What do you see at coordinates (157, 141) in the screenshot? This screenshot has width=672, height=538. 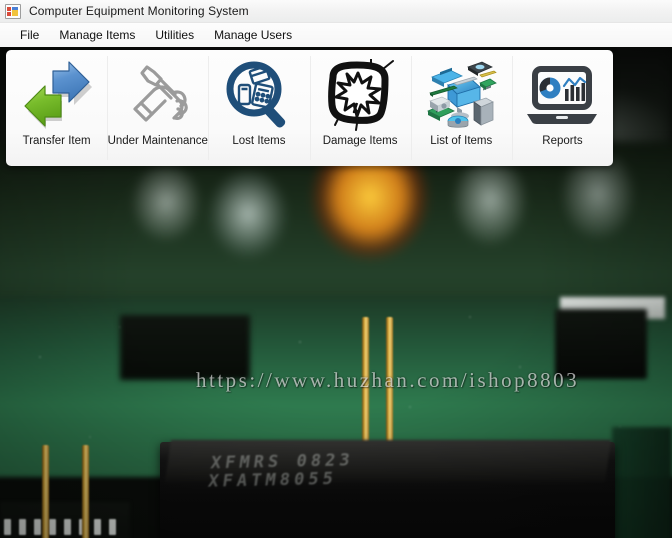 I see `toolbar-label-under-maintenance: Under Maintenance` at bounding box center [157, 141].